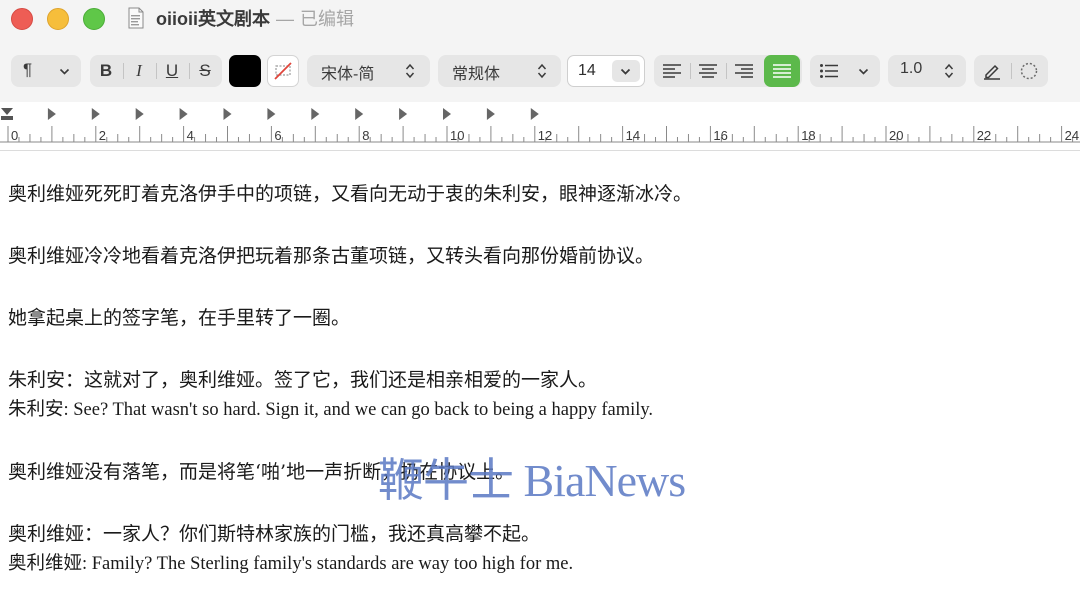 The image size is (1080, 602). Describe the element at coordinates (327, 19) in the screenshot. I see `document-status: 已编辑` at that location.